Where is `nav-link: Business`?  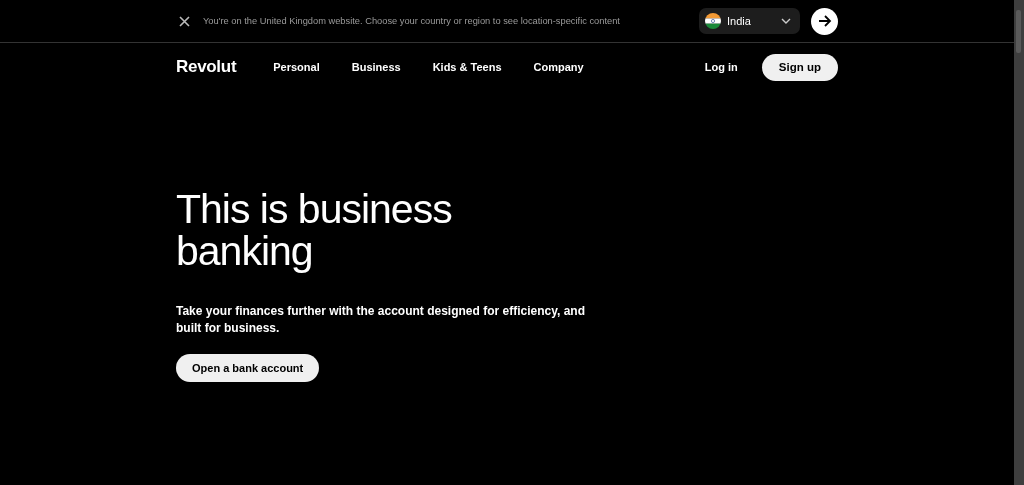 nav-link: Business is located at coordinates (376, 67).